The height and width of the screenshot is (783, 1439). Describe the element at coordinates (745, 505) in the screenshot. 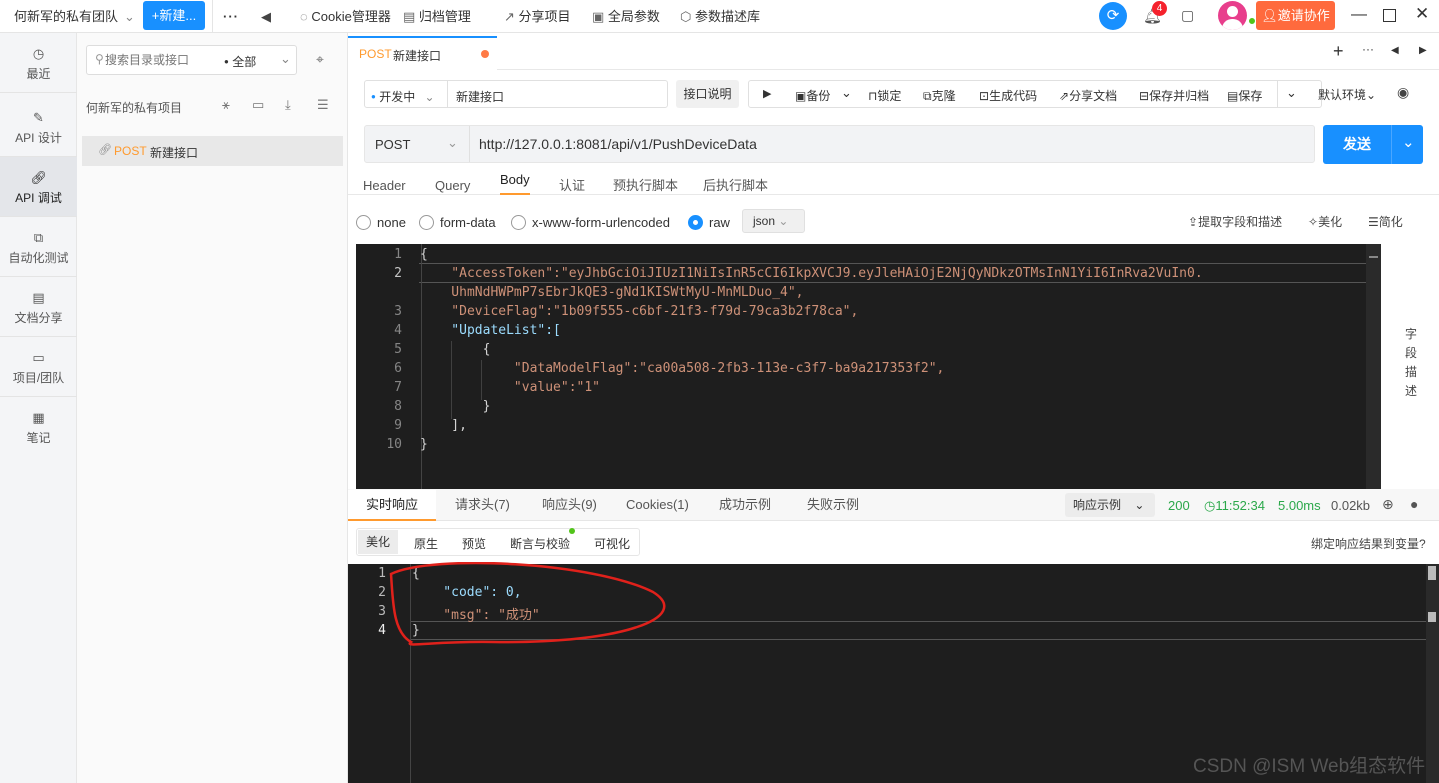

I see `tab-success-example: 成功示例` at that location.